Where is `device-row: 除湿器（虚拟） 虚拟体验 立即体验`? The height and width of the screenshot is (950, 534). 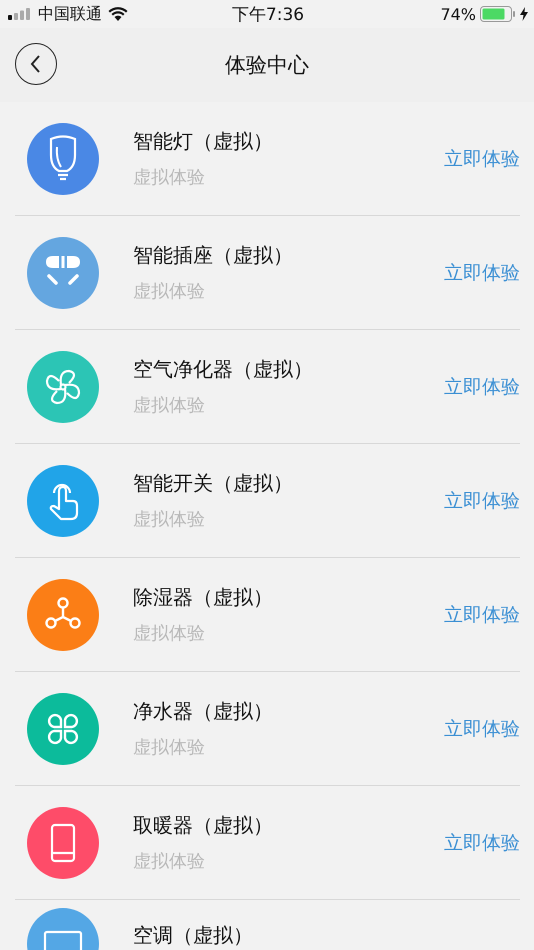 device-row: 除湿器（虚拟） 虚拟体验 立即体验 is located at coordinates (267, 615).